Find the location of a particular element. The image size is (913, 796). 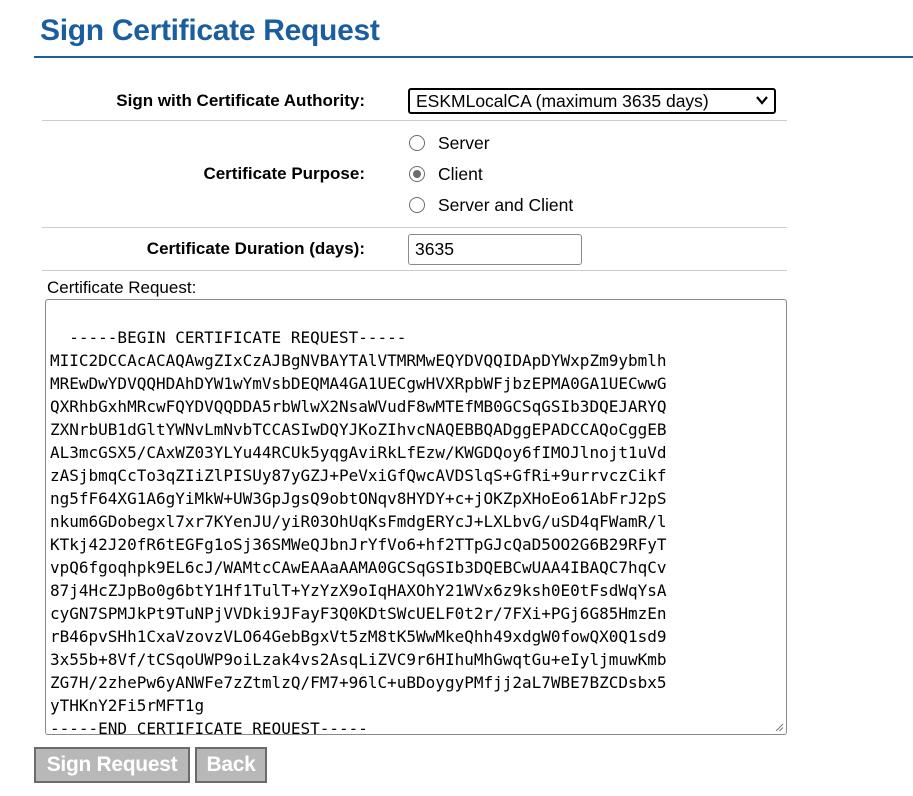

duration-label: Certificate Duration (days): is located at coordinates (255, 248).